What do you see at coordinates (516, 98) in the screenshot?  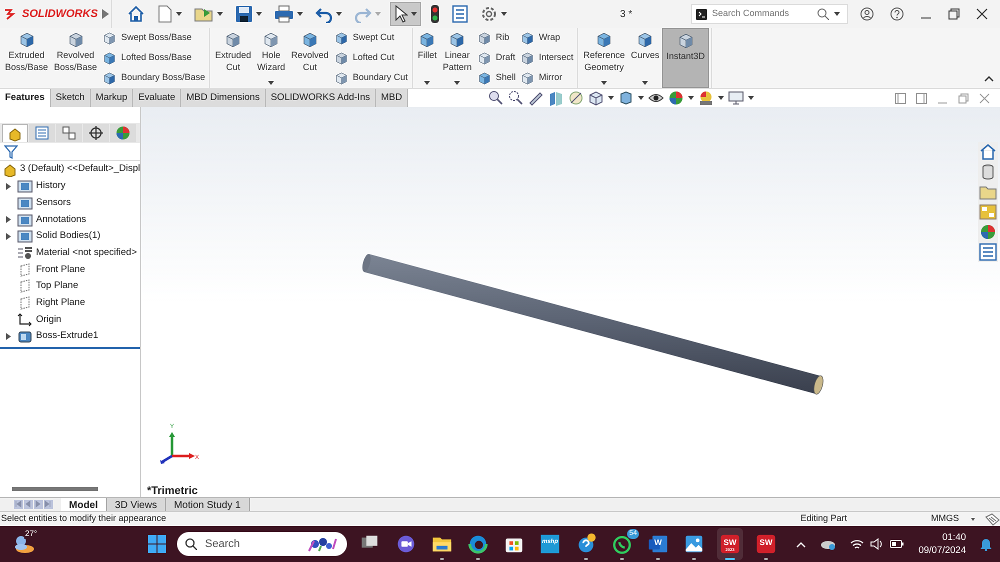 I see `zoom-area-icon` at bounding box center [516, 98].